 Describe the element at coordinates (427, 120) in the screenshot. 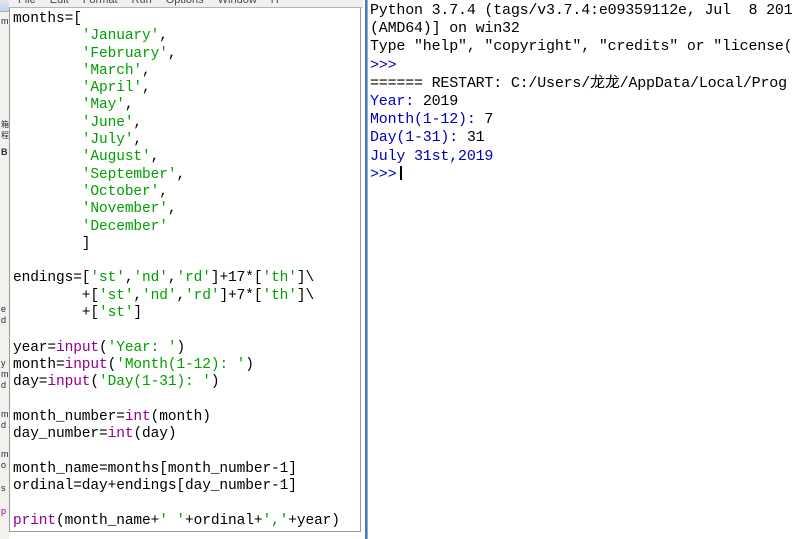

I see `token: Month(1-12):` at that location.